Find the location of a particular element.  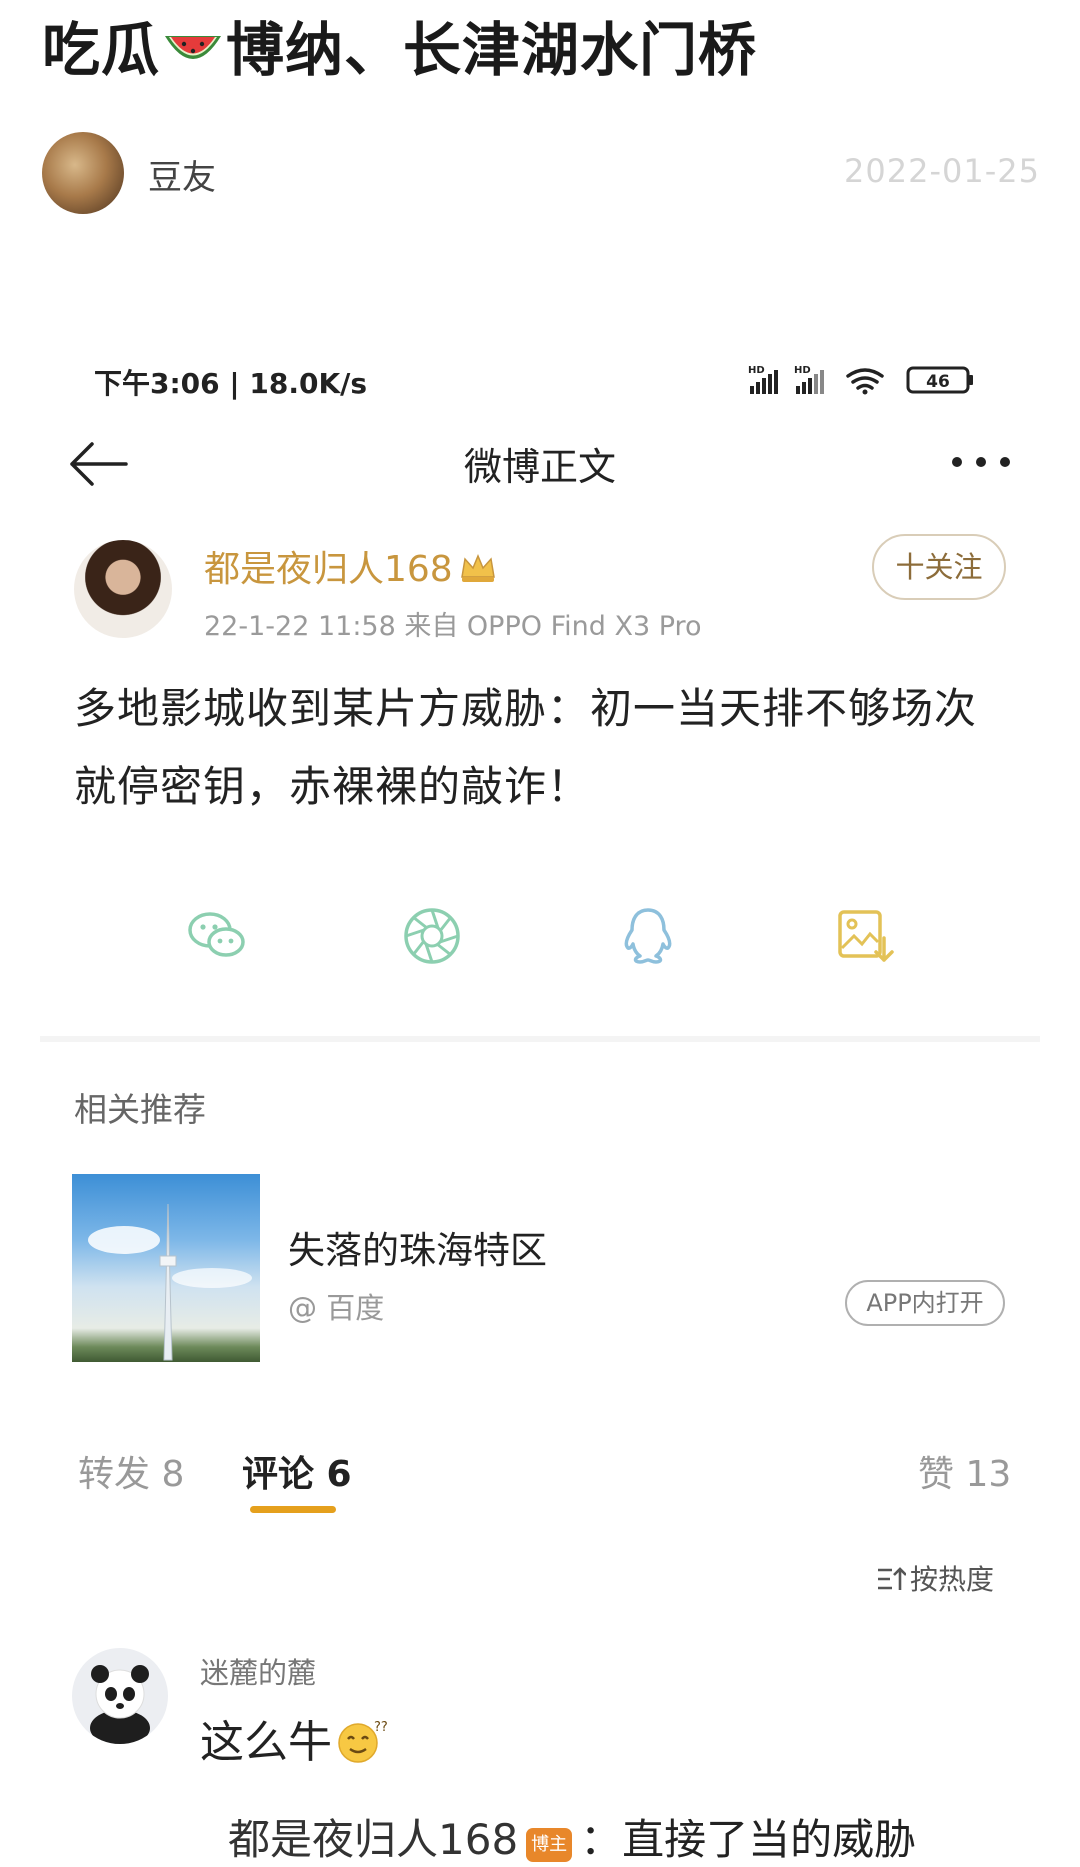

weibo-user-name: 都是夜归人168 is located at coordinates (350, 566).